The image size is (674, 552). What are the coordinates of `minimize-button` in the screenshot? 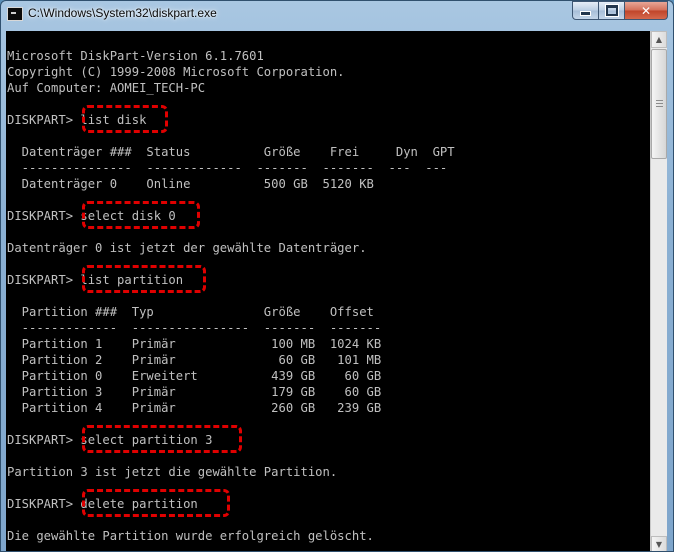 It's located at (585, 10).